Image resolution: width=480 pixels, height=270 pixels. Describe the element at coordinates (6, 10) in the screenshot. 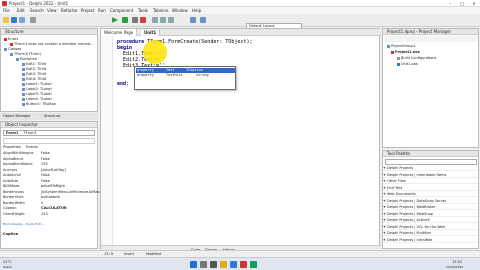

I see `menu-file: File` at that location.